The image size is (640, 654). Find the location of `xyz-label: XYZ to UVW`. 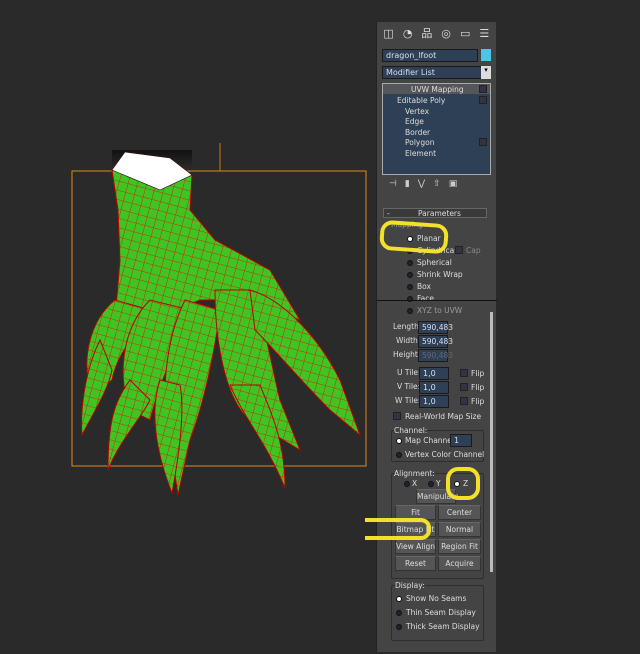

xyz-label: XYZ to UVW is located at coordinates (440, 310).